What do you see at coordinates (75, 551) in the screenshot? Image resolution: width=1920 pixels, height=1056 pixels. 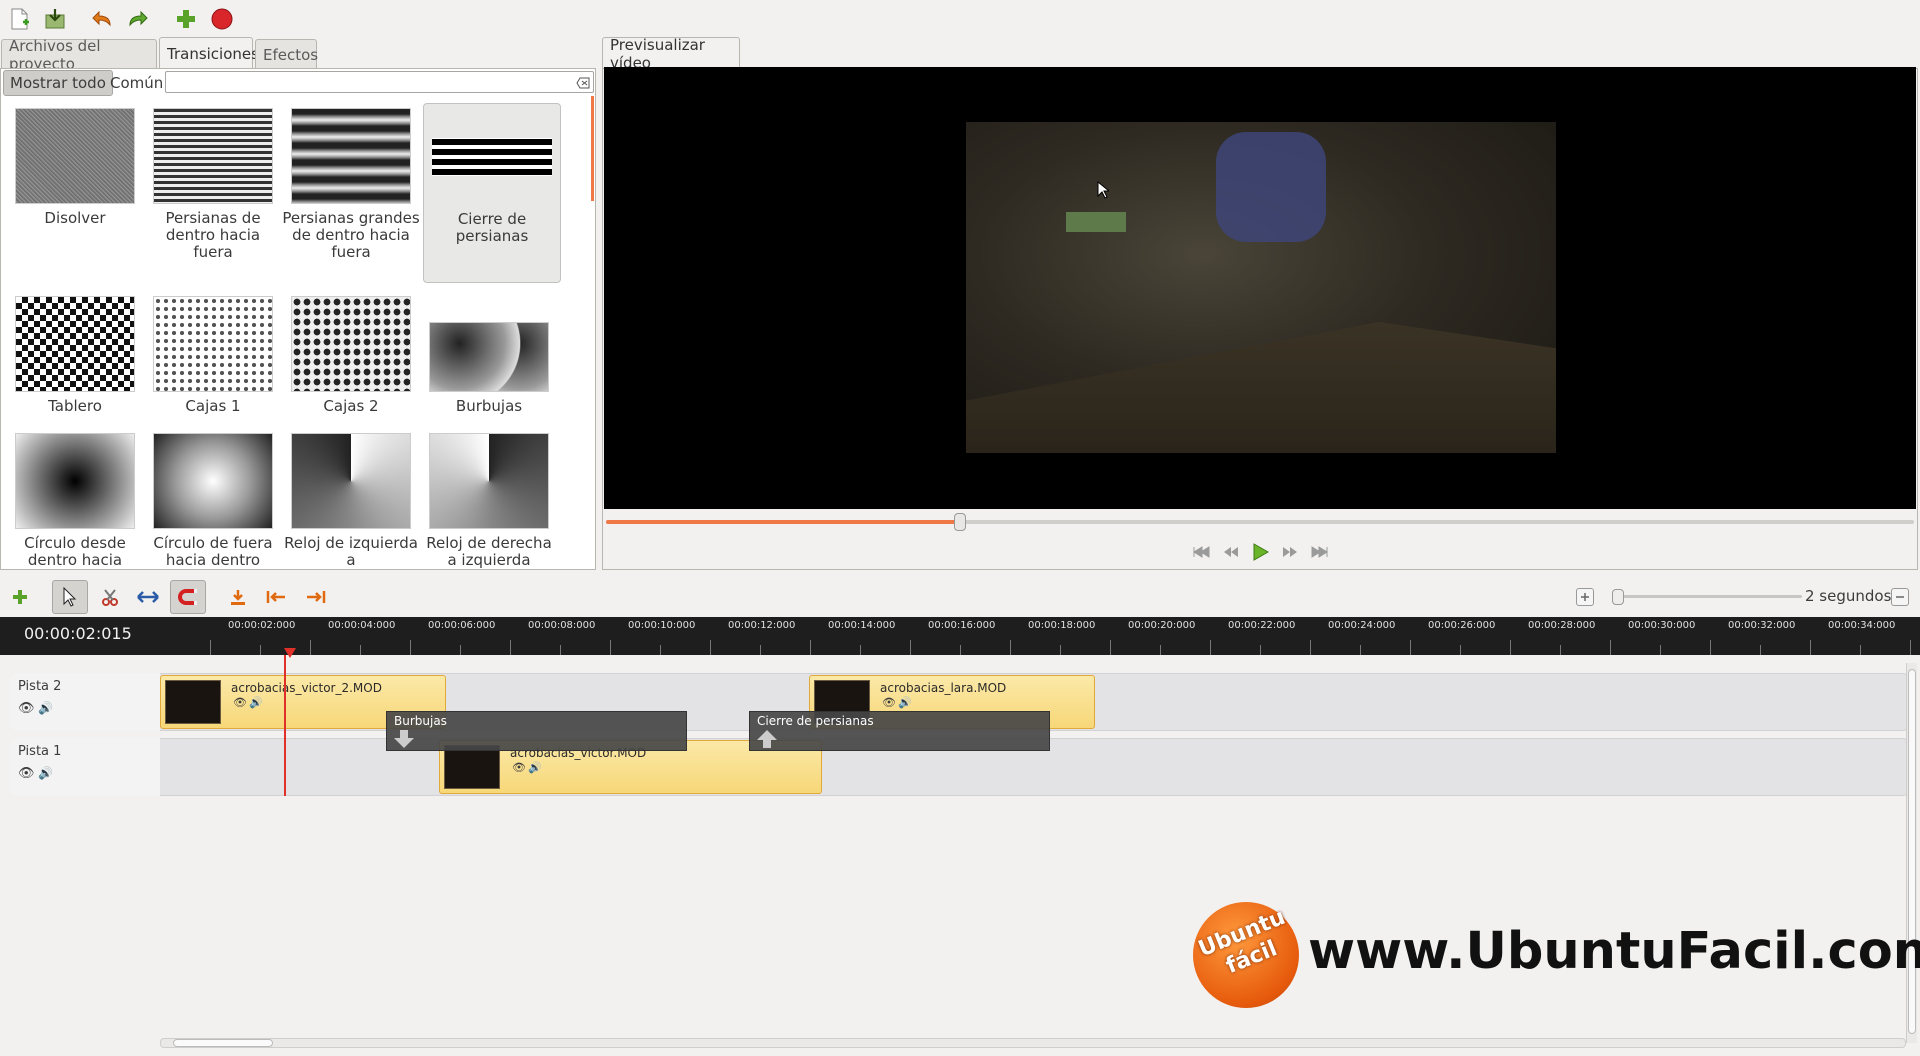 I see `transition-label: Círculo desde dentro hacia` at bounding box center [75, 551].